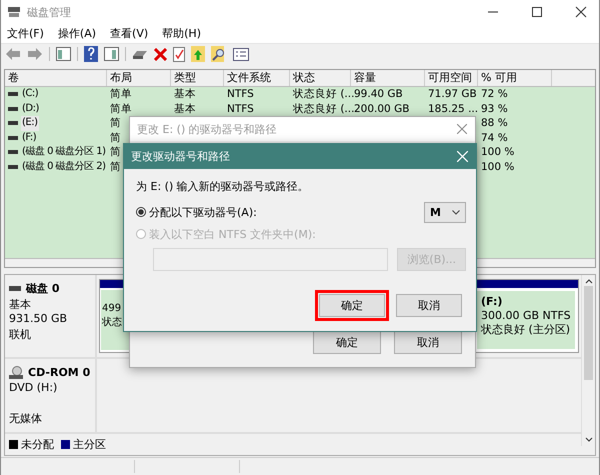  What do you see at coordinates (112, 323) in the screenshot?
I see `partition-text: 状态` at bounding box center [112, 323].